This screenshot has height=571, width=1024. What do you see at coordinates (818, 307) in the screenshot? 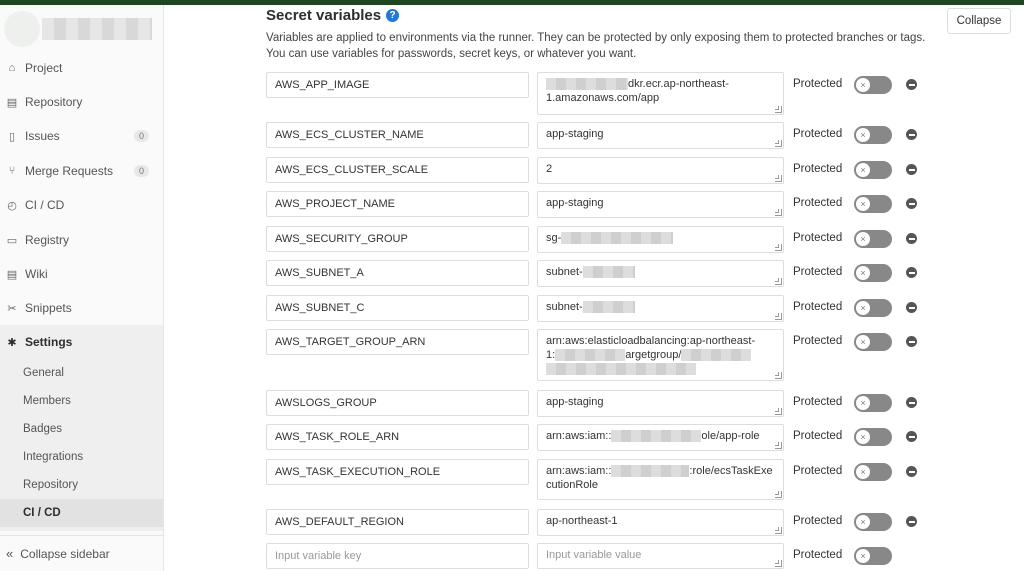
I see `protected-label: Protected` at bounding box center [818, 307].